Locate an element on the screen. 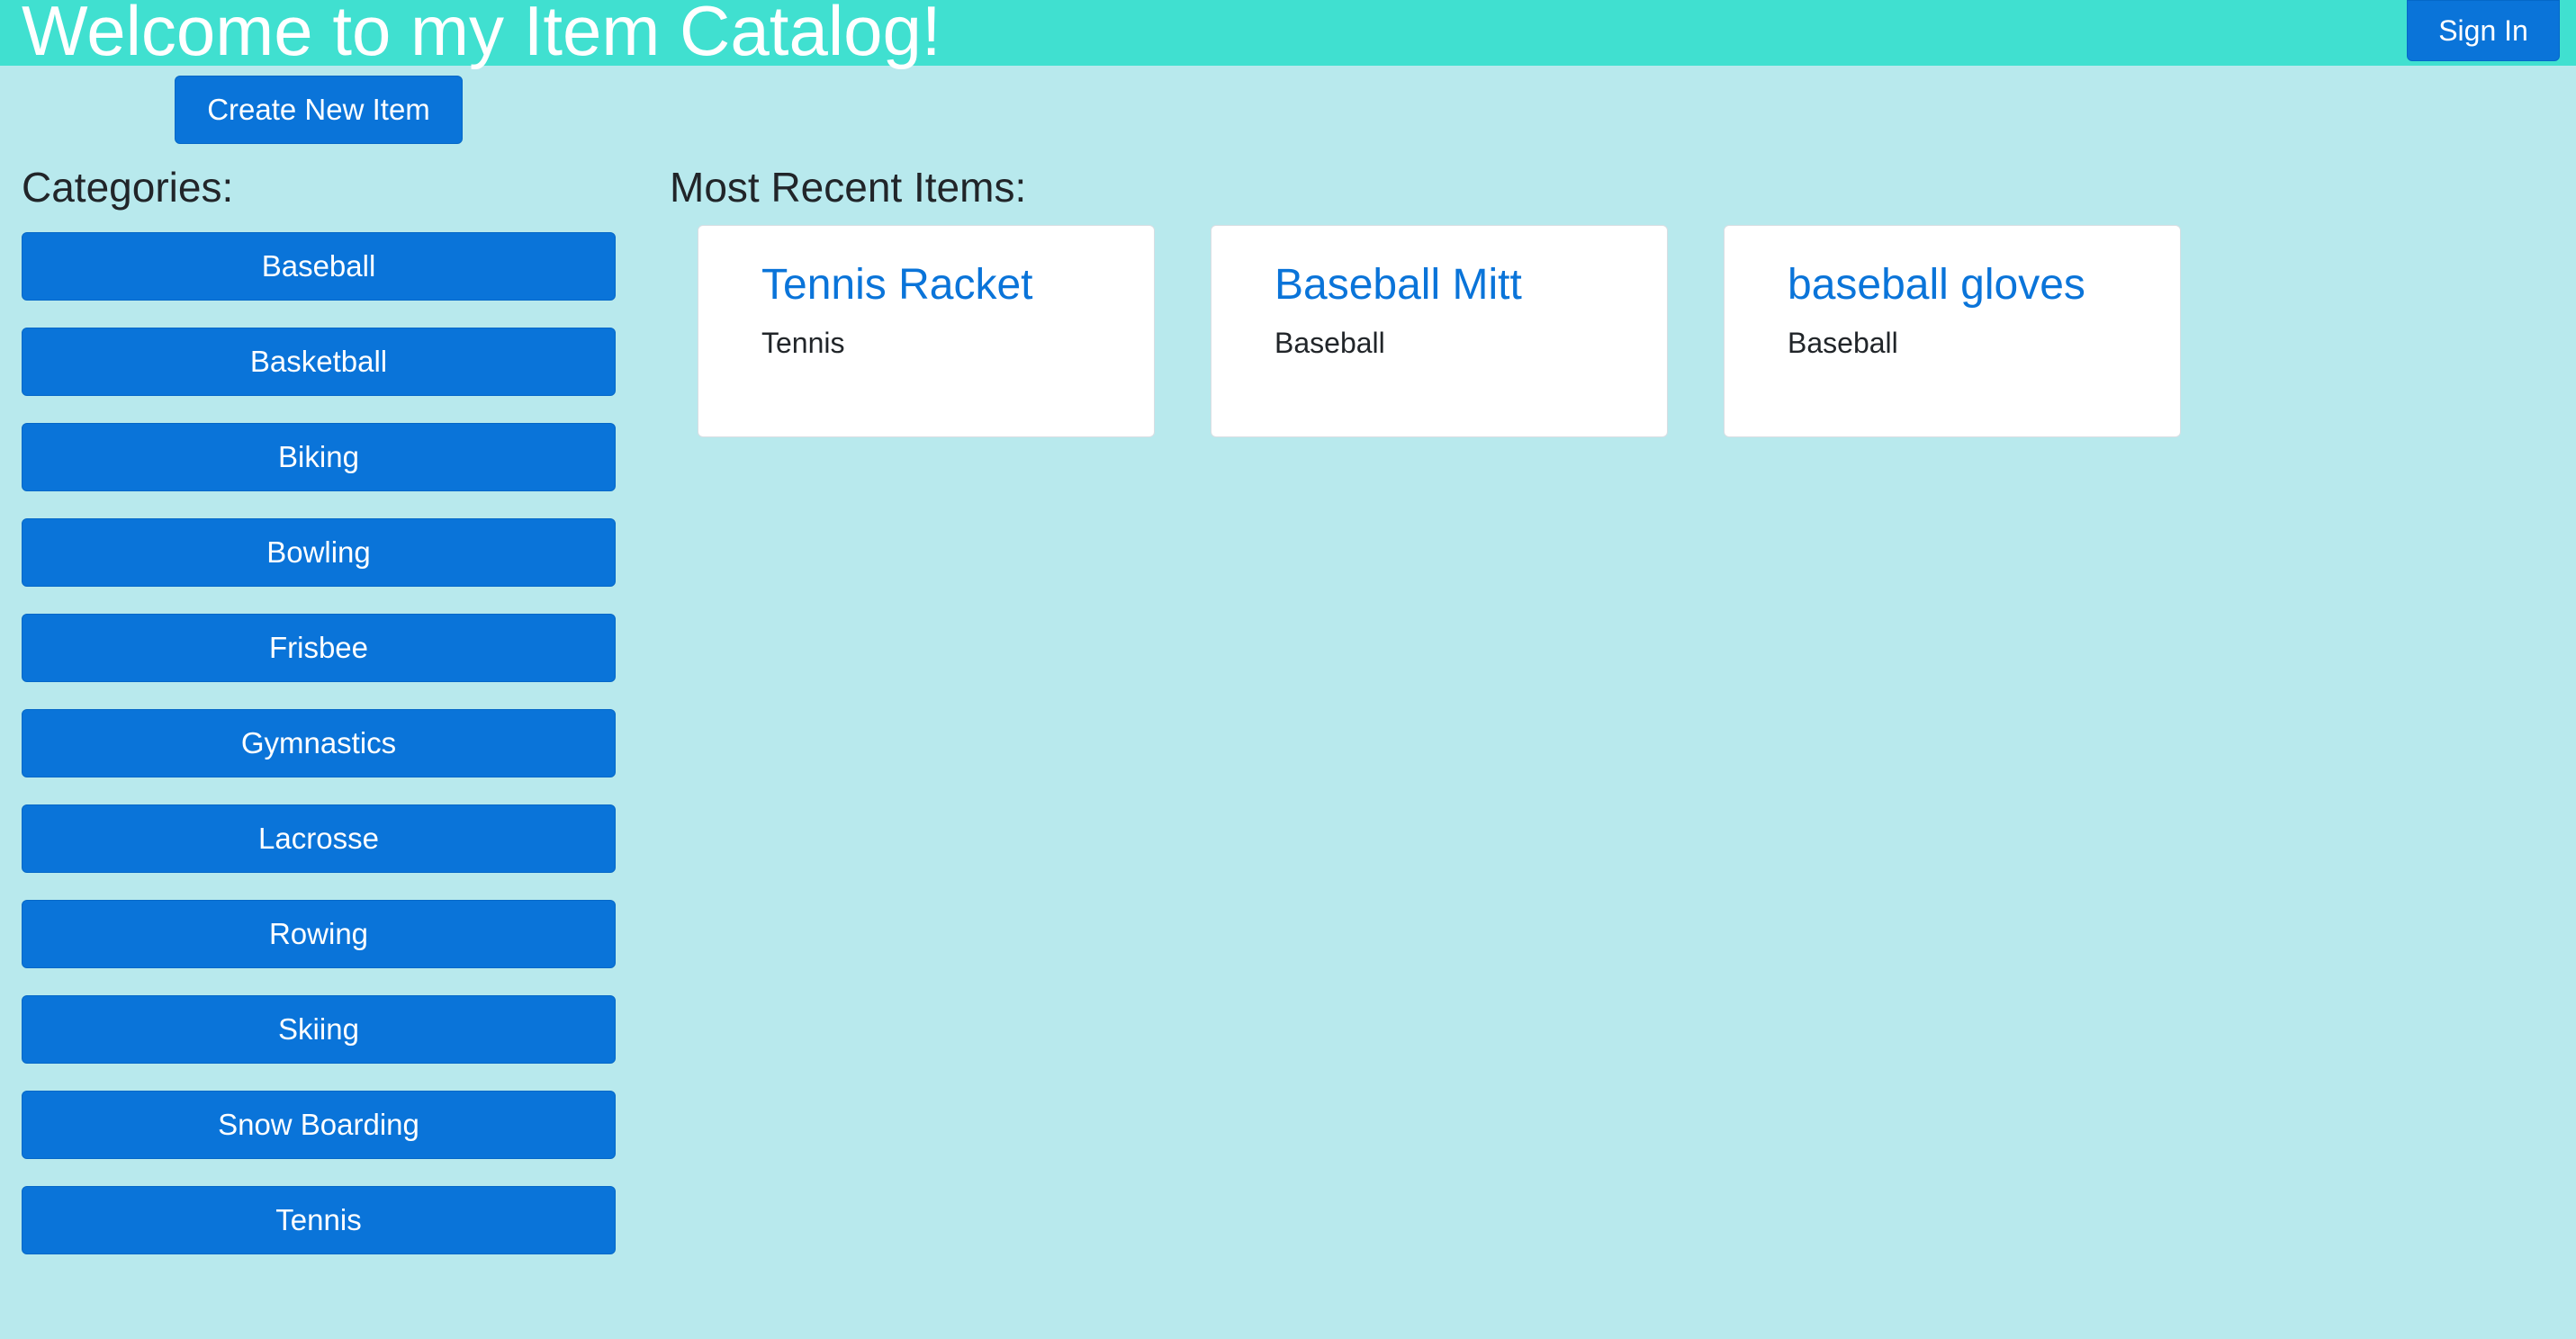 The height and width of the screenshot is (1339, 2576). category-button-lacrosse: Lacrosse is located at coordinates (319, 838).